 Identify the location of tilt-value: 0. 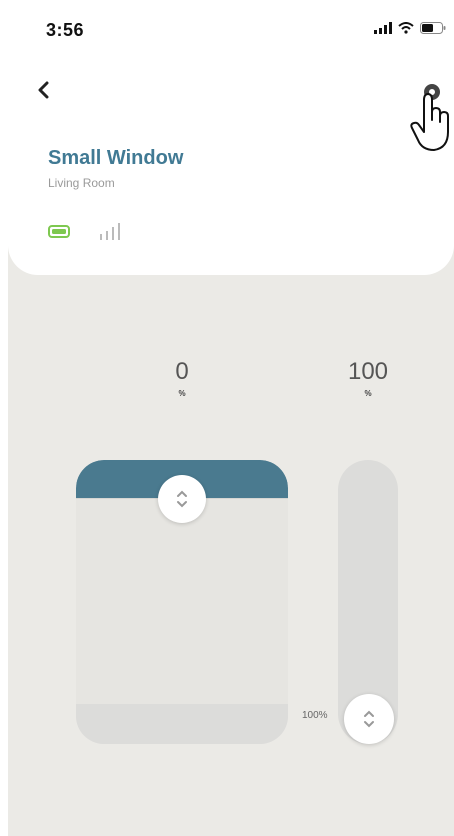
(182, 371).